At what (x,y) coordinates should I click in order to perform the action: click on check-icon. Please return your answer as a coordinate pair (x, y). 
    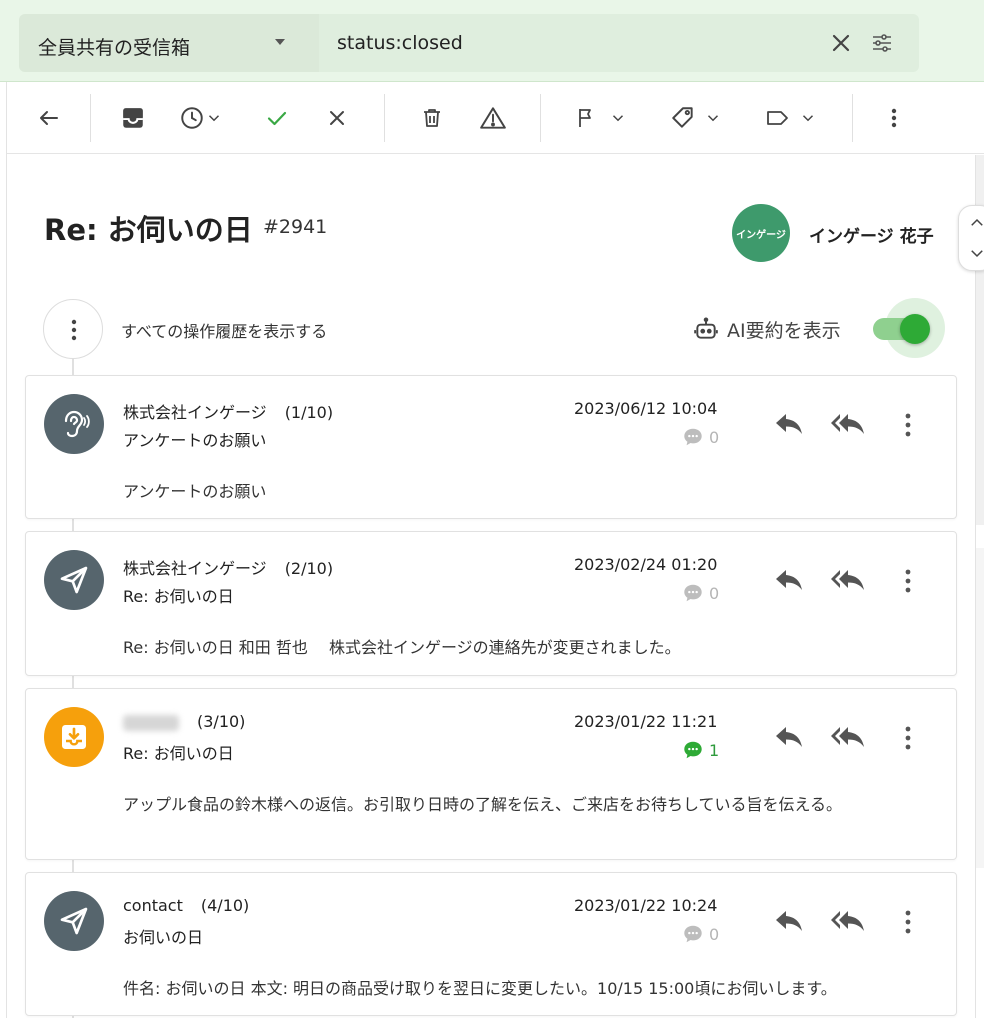
    Looking at the image, I should click on (277, 118).